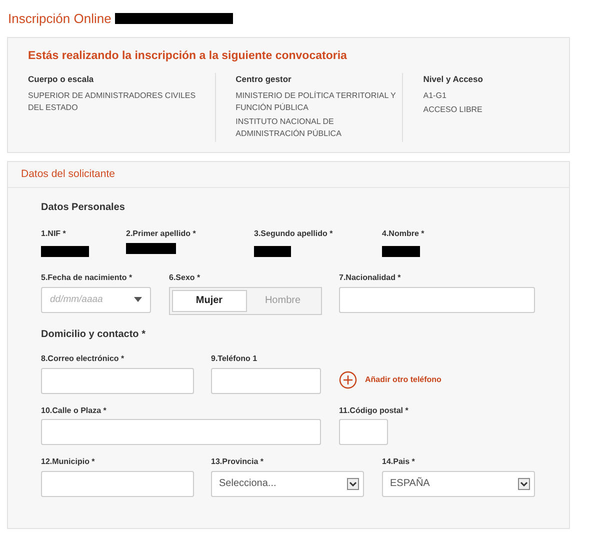 This screenshot has height=542, width=592. What do you see at coordinates (112, 102) in the screenshot?
I see `info-value: SUPERIOR DE ADMINISTRADORES CIVILES DEL ESTADO` at bounding box center [112, 102].